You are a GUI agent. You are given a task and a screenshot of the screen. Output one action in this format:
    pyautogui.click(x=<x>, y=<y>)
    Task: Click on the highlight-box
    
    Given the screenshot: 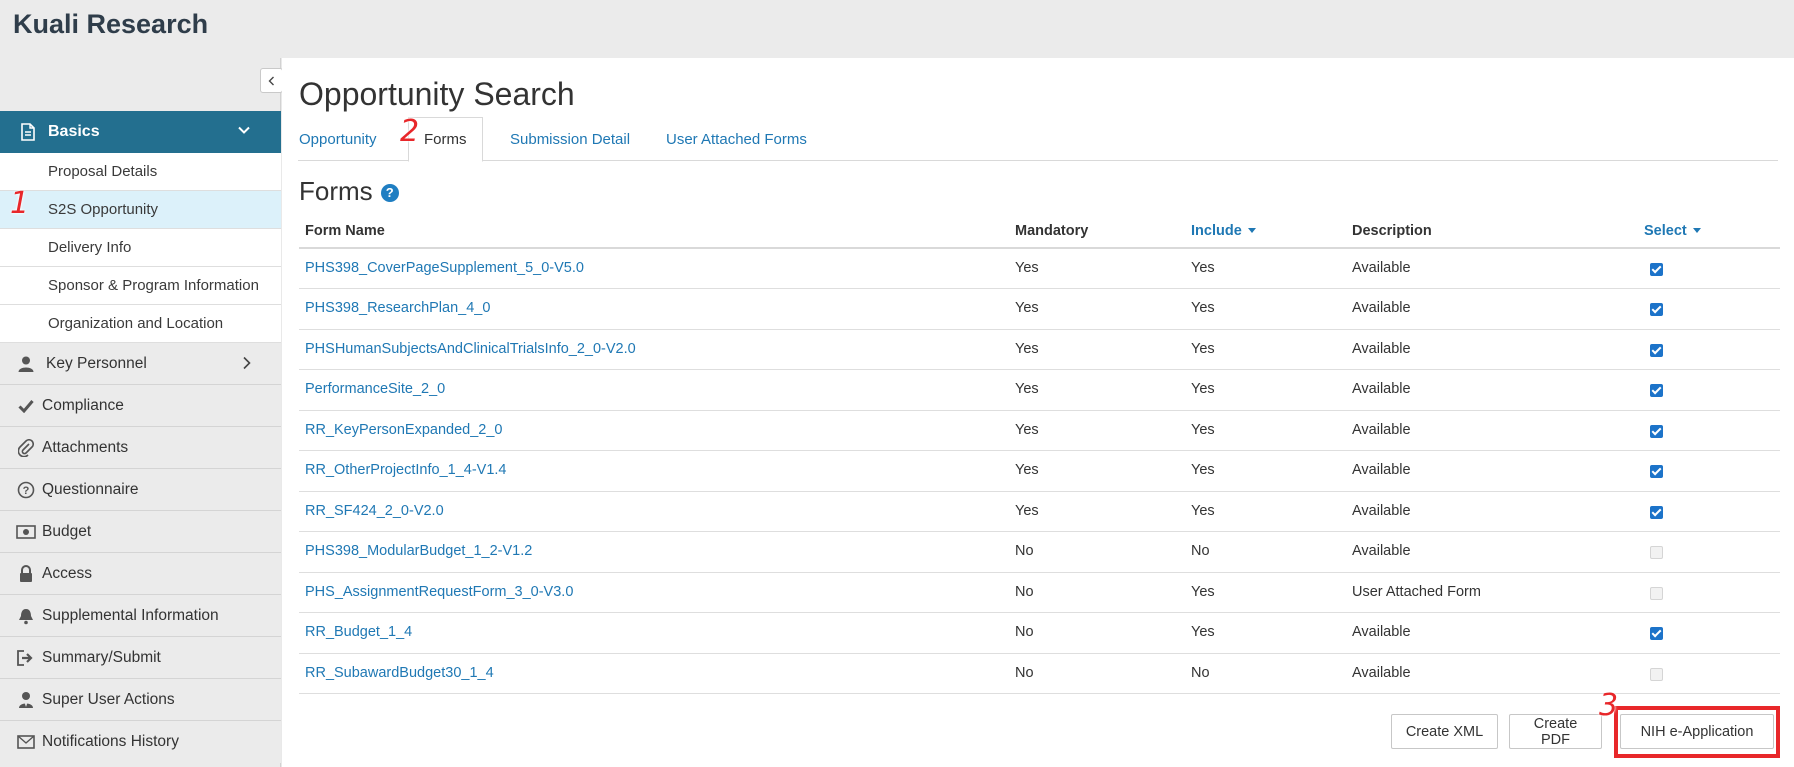 What is the action you would take?
    pyautogui.click(x=1697, y=732)
    